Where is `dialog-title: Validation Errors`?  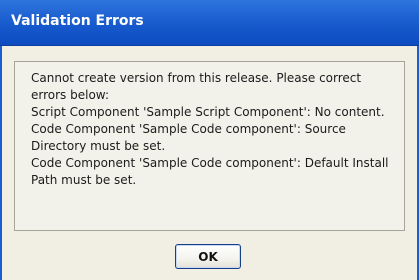 dialog-title: Validation Errors is located at coordinates (77, 21).